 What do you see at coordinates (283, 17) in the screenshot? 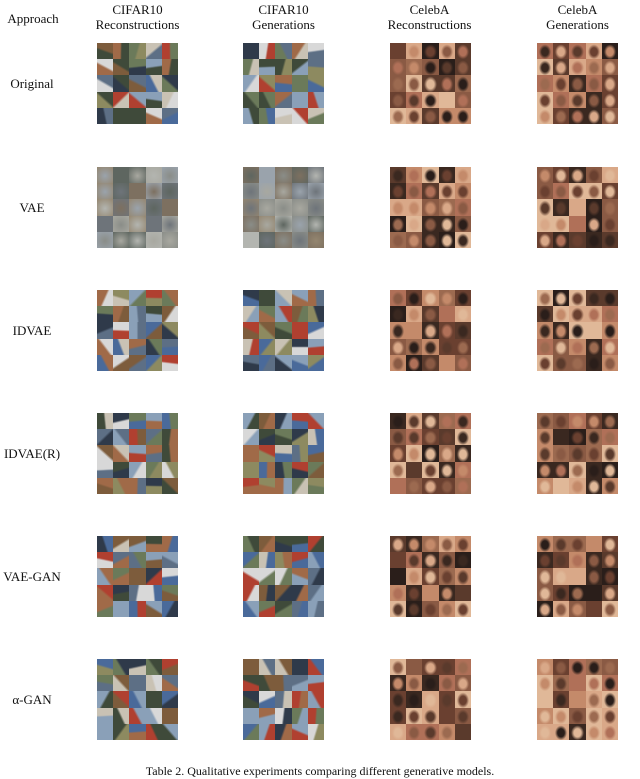
I see `header-cifar10-generations: CIFAR10 Generations` at bounding box center [283, 17].